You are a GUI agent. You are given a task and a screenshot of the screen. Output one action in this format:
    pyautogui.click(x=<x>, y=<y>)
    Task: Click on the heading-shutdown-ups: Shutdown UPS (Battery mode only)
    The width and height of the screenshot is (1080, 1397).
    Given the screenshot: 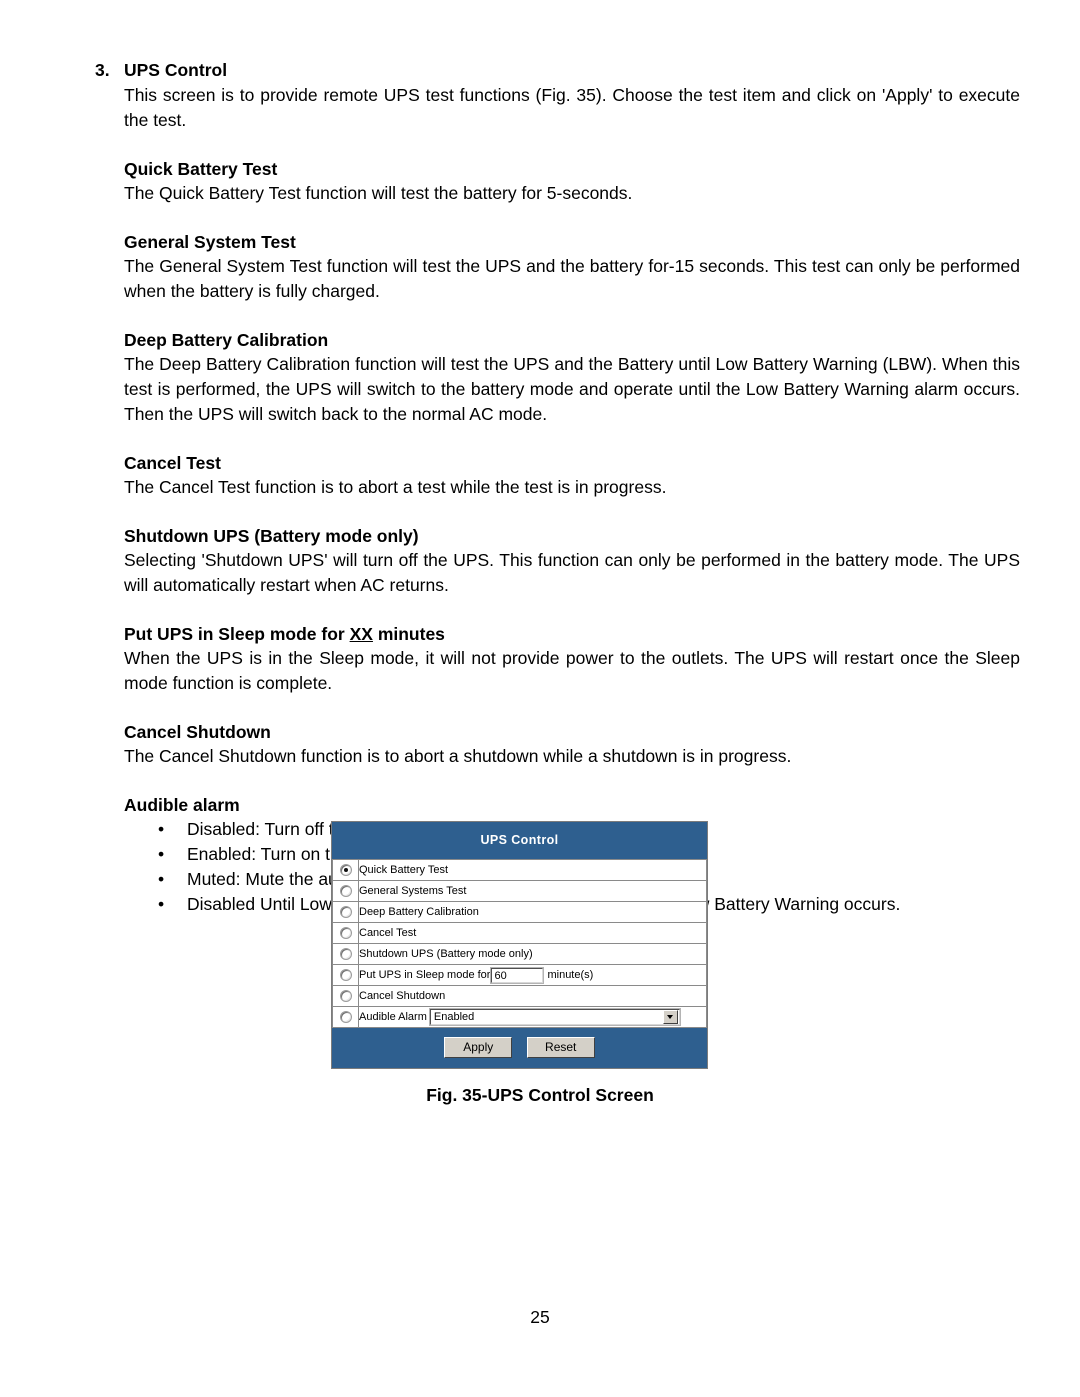 What is the action you would take?
    pyautogui.click(x=271, y=536)
    